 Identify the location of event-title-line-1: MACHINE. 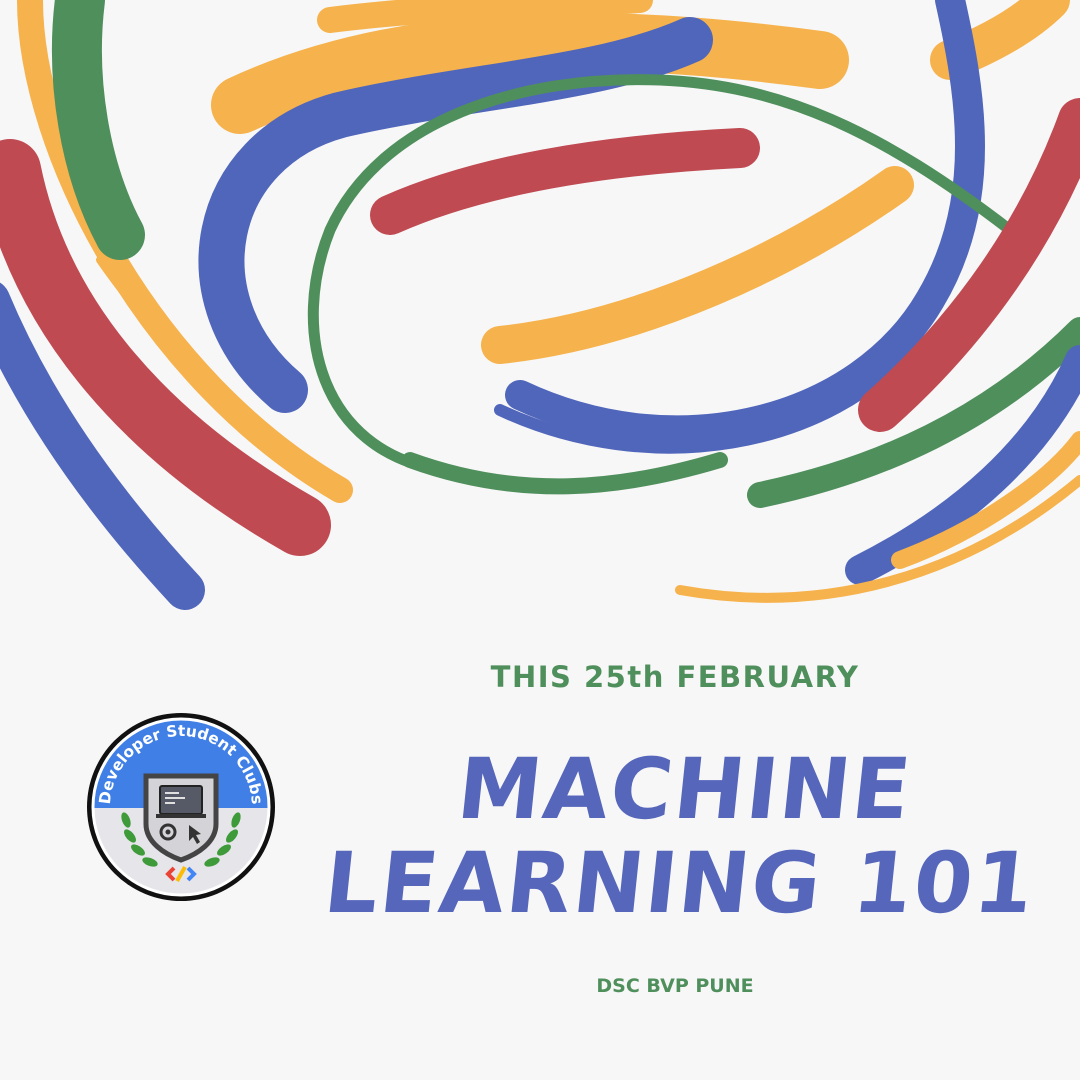
(685, 789).